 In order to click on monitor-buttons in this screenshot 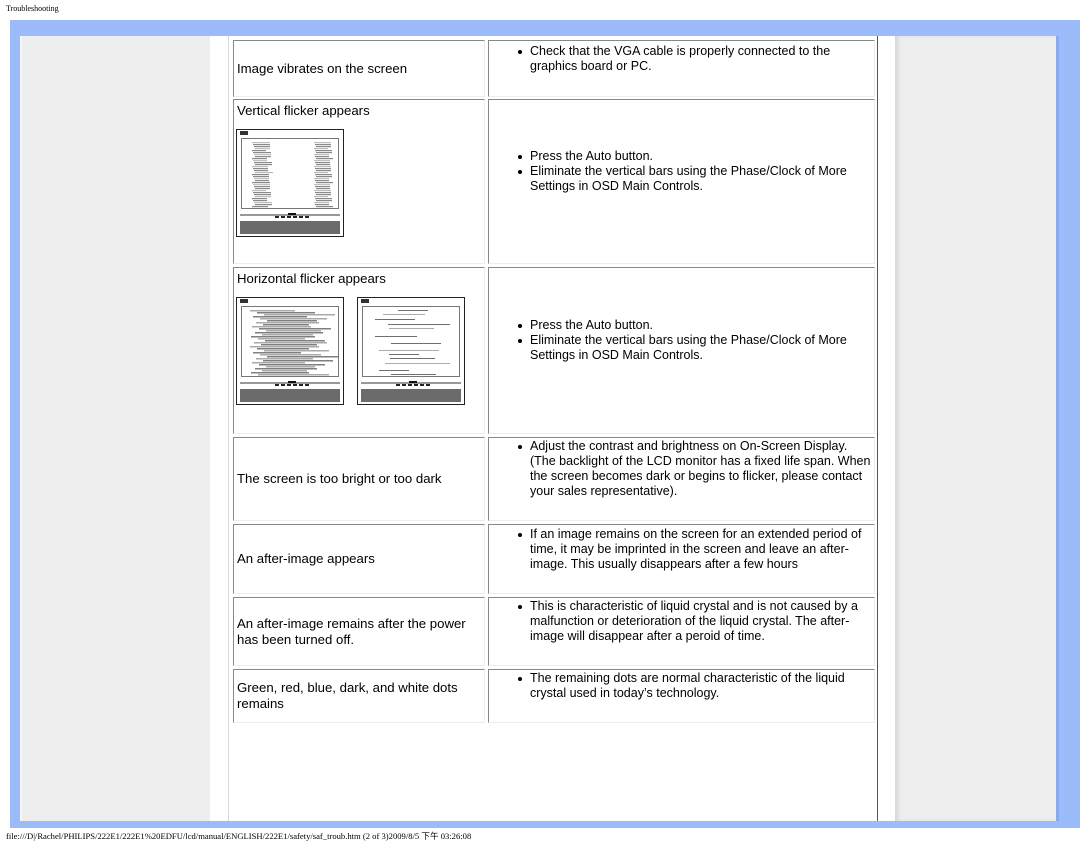, I will do `click(414, 385)`.